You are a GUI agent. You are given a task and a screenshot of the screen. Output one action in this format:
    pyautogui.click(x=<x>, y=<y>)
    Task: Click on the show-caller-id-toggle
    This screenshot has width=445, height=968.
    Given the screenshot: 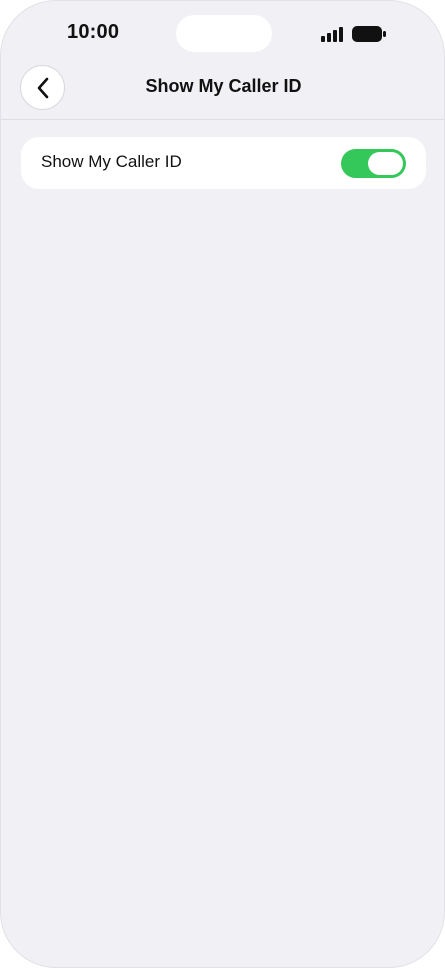 What is the action you would take?
    pyautogui.click(x=373, y=163)
    